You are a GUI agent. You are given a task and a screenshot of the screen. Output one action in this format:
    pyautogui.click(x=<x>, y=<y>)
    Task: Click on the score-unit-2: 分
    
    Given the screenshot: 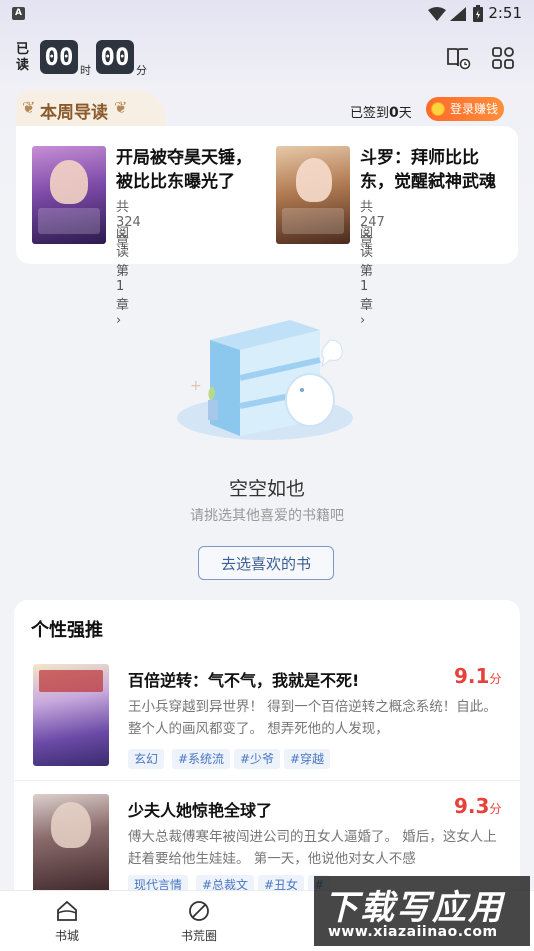 What is the action you would take?
    pyautogui.click(x=495, y=809)
    